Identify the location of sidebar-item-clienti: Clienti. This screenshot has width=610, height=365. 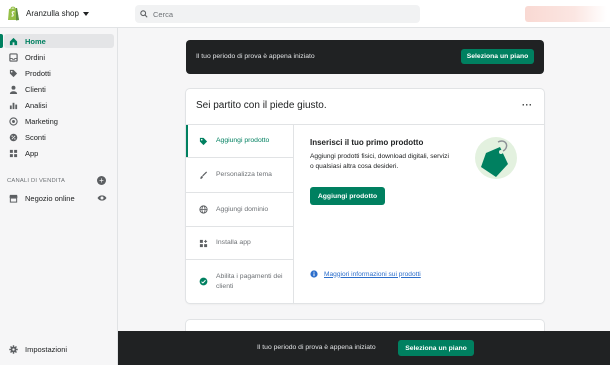
(59, 89).